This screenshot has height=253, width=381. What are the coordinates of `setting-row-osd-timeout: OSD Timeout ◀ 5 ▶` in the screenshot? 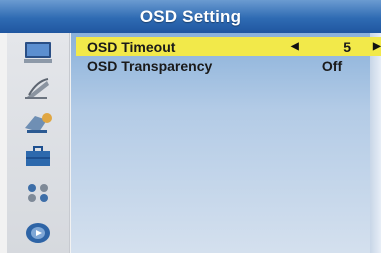 It's located at (228, 46).